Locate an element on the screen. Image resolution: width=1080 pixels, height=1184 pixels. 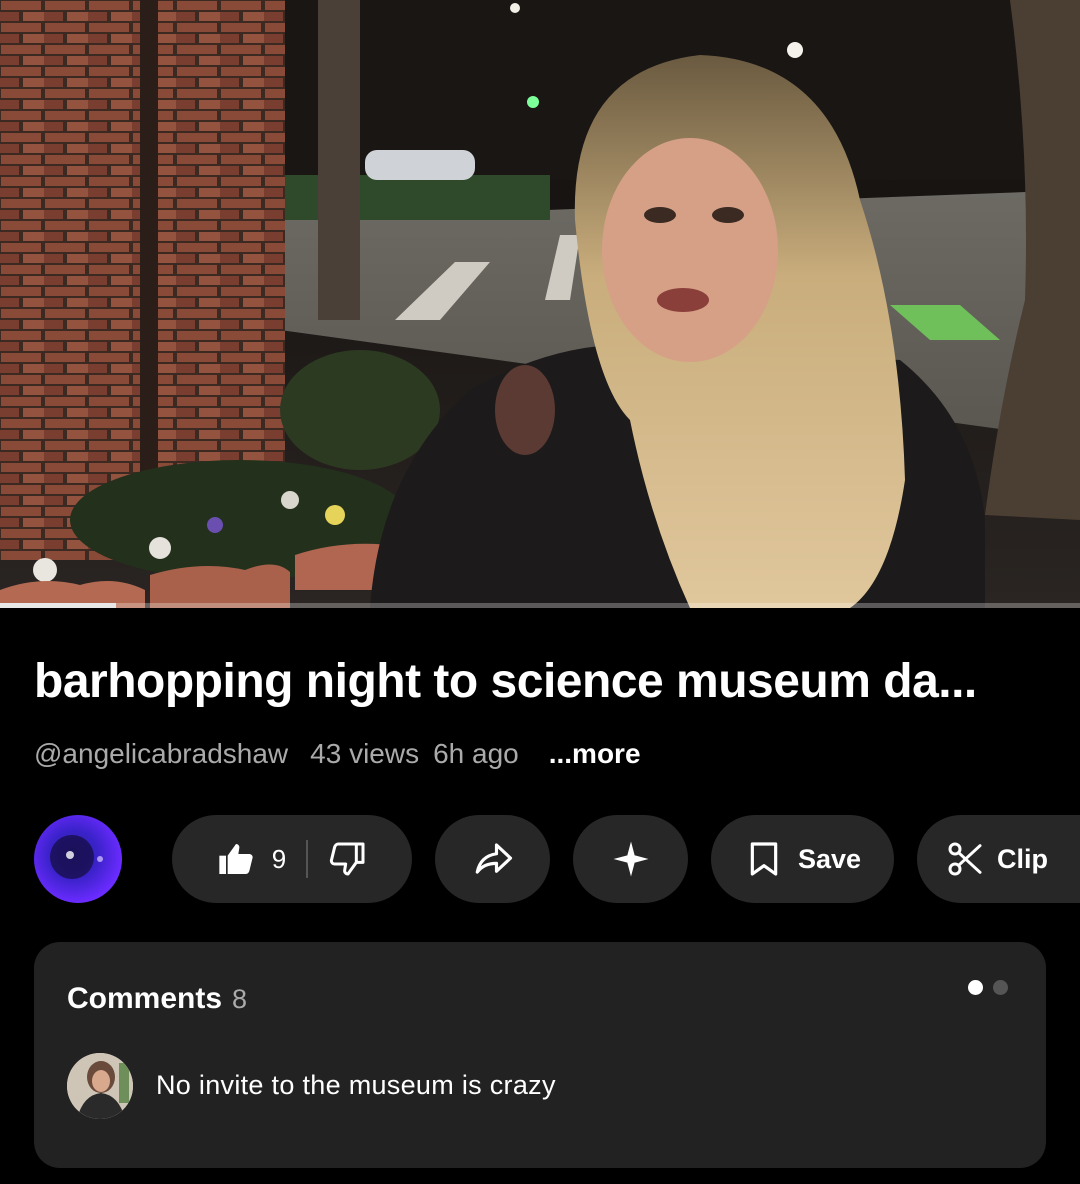
scissors-icon is located at coordinates (965, 859).